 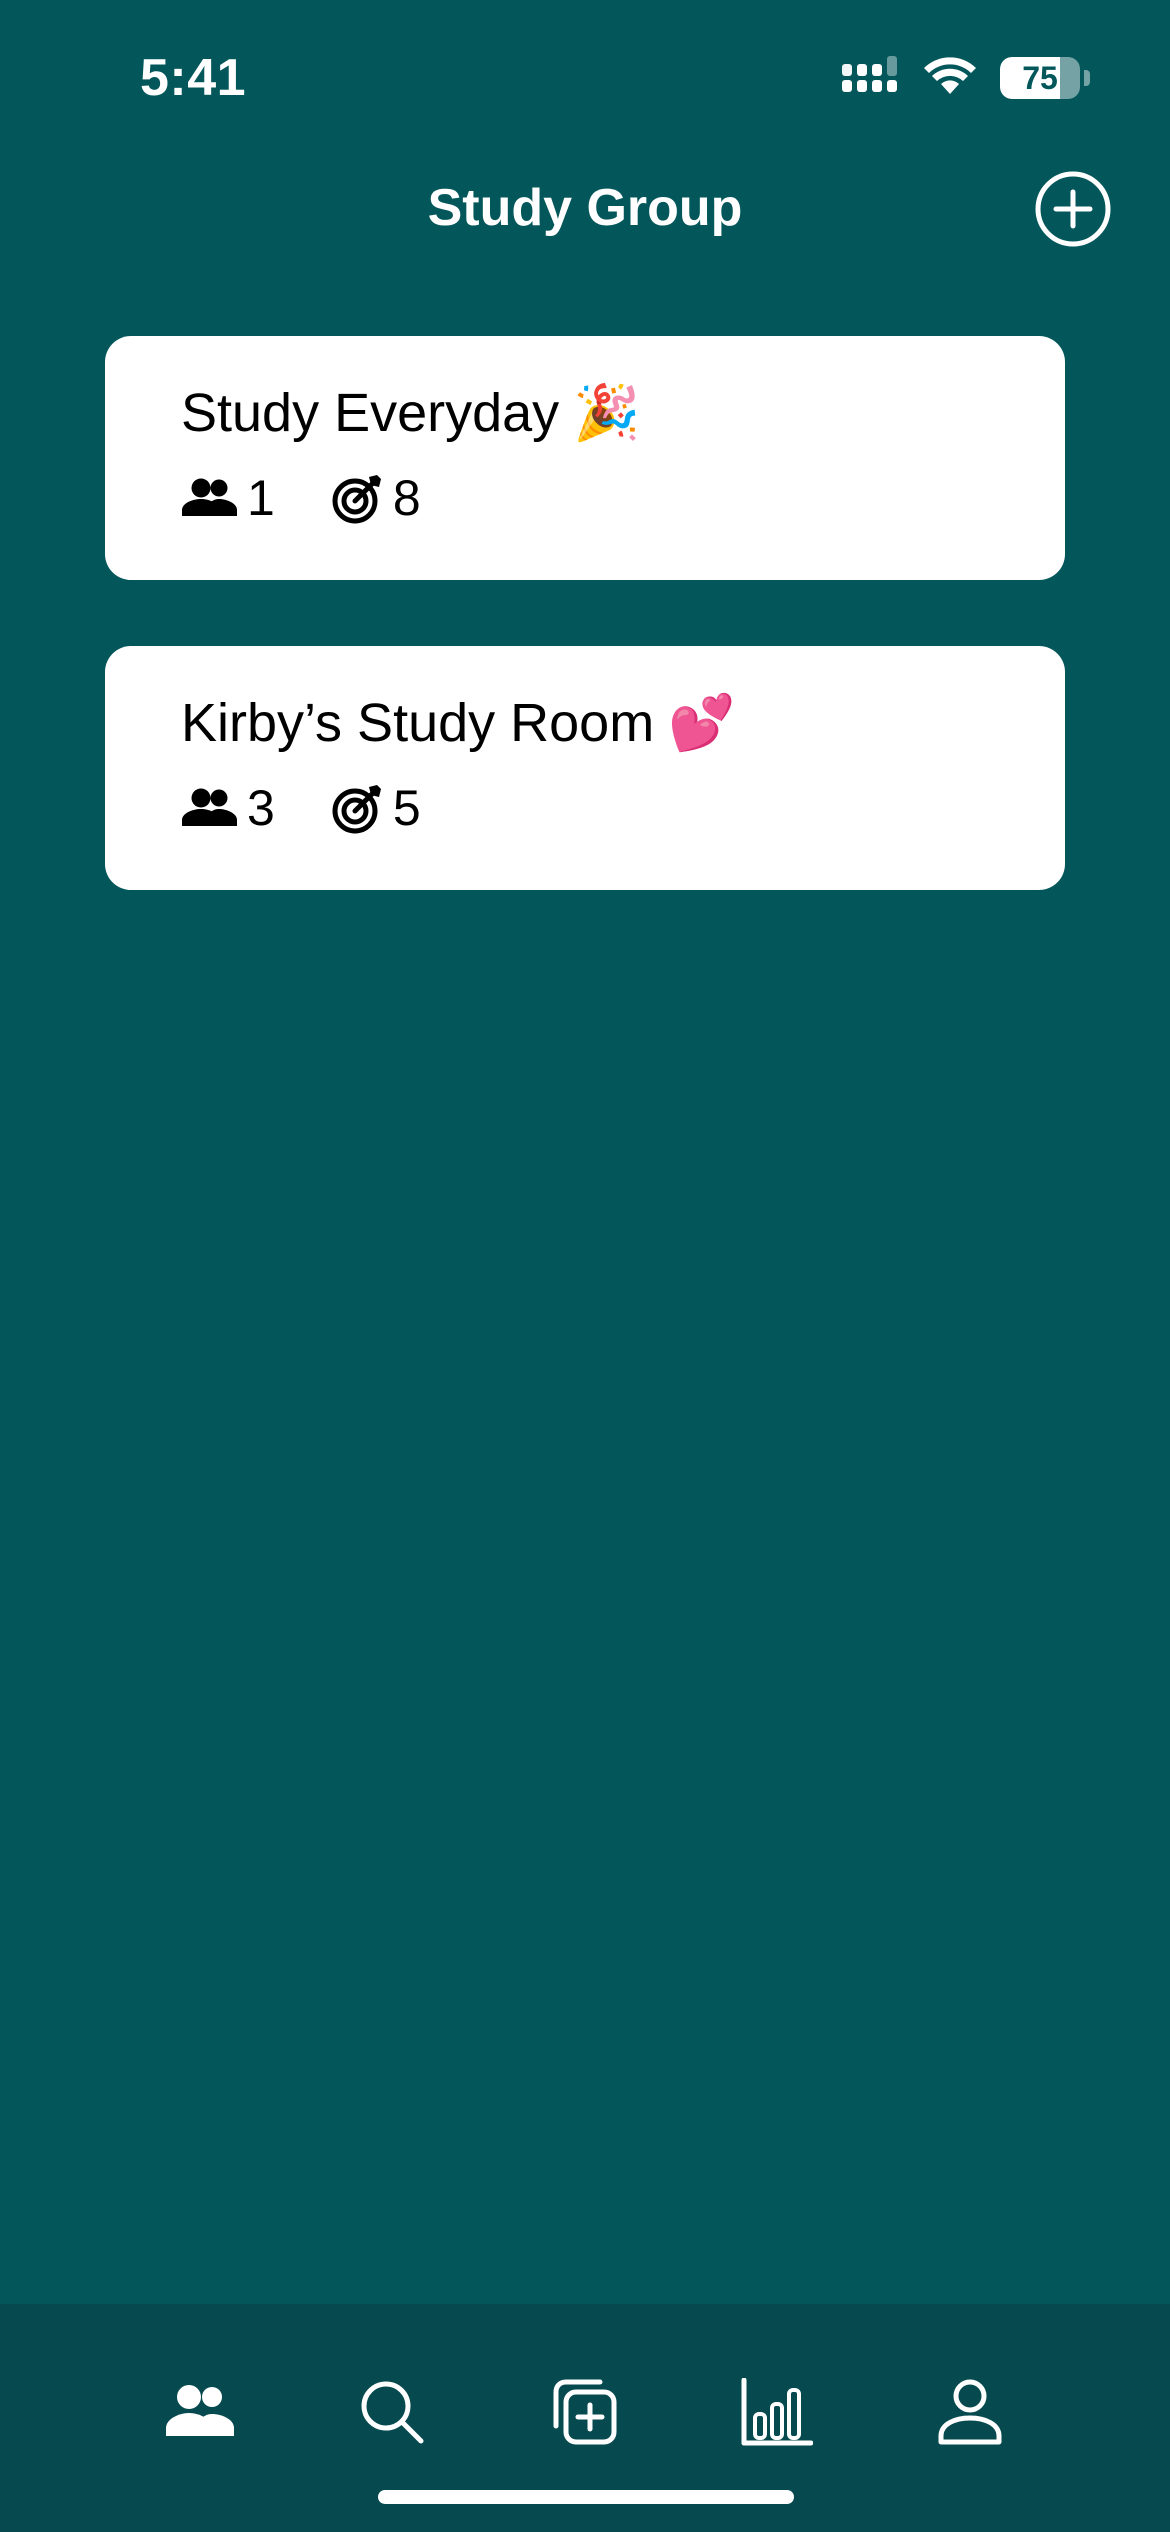 What do you see at coordinates (623, 808) in the screenshot?
I see `group-stats: 3 5` at bounding box center [623, 808].